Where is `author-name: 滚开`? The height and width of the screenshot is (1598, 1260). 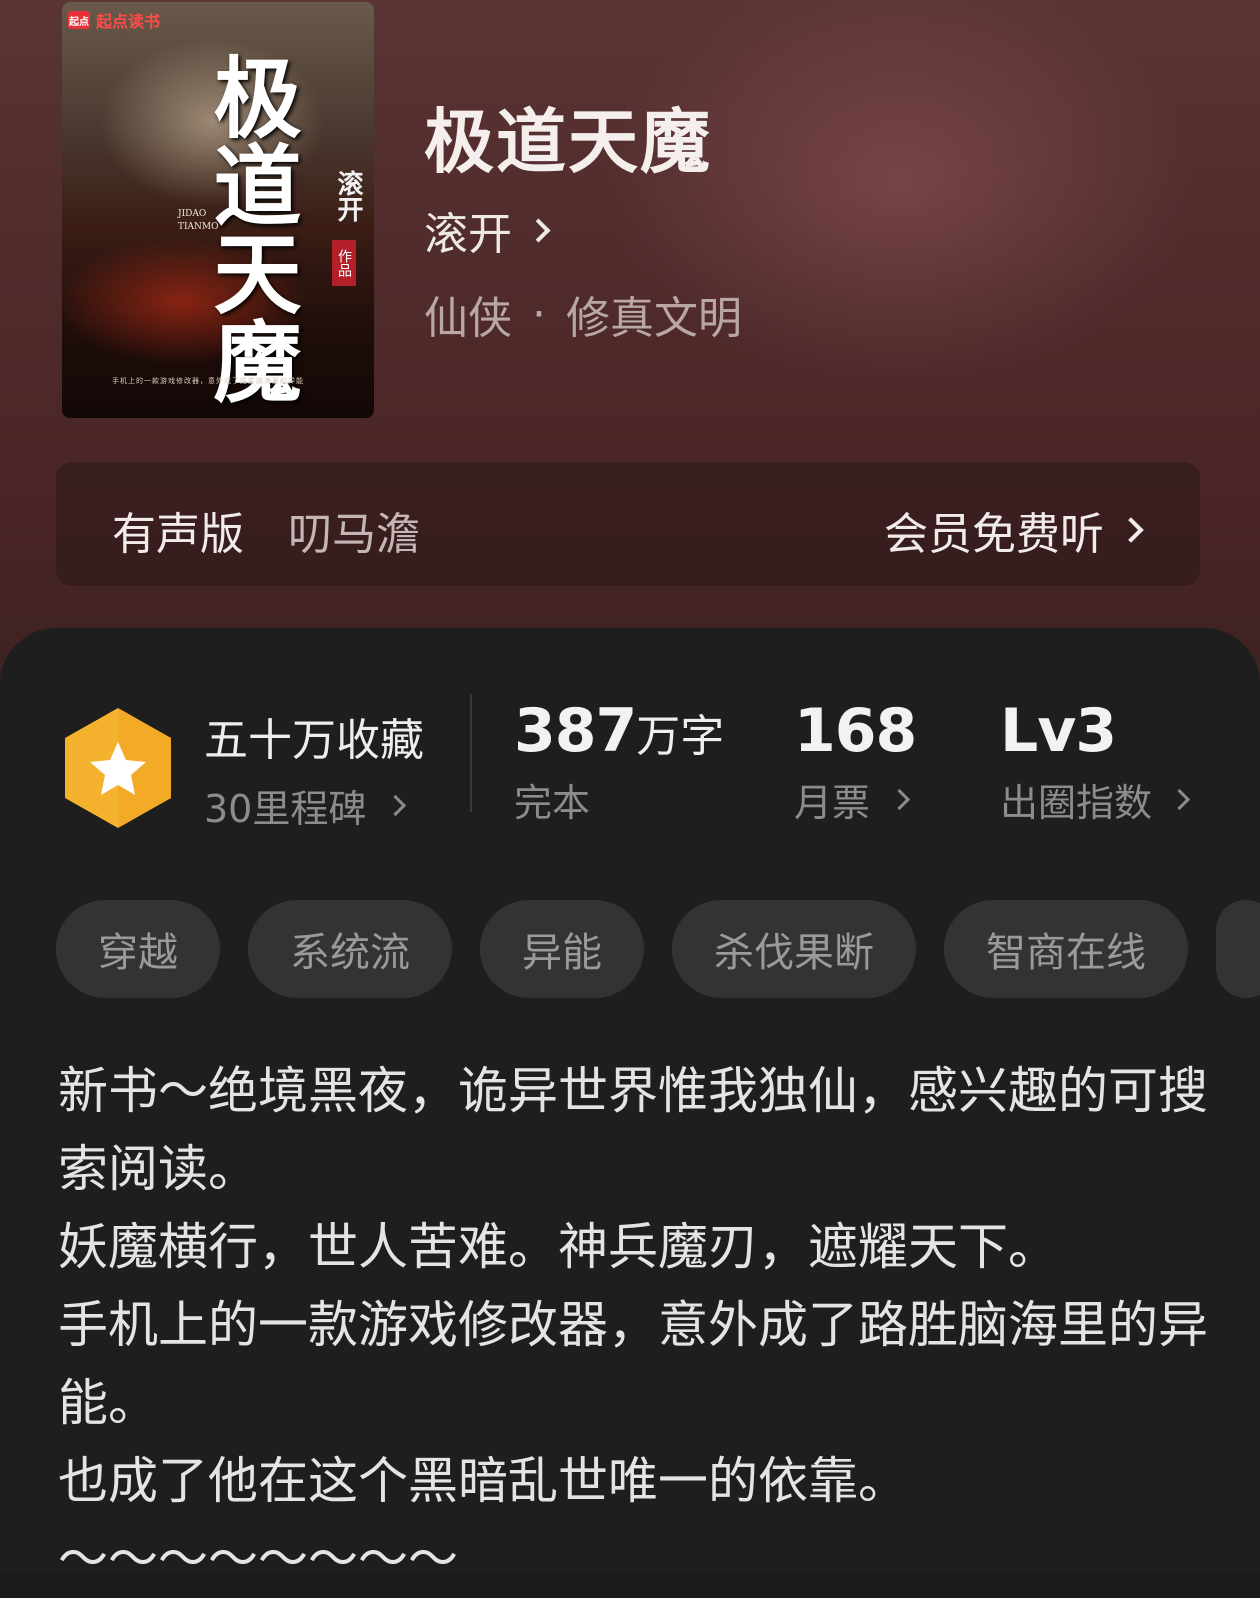
author-name: 滚开 is located at coordinates (468, 234).